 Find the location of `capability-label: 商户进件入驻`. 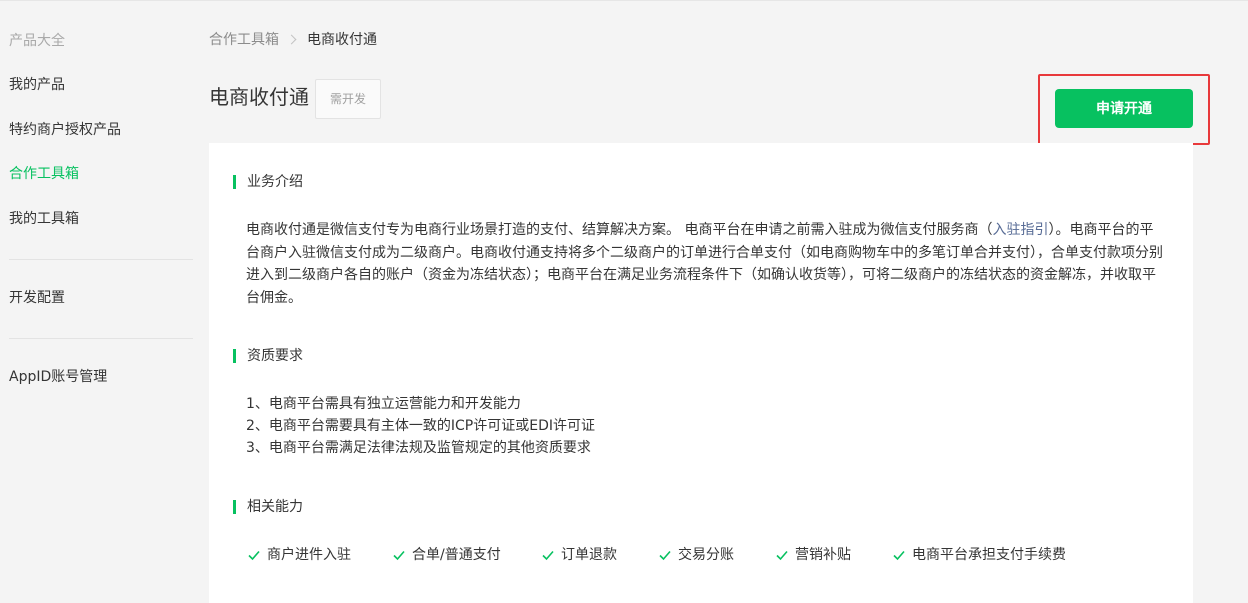

capability-label: 商户进件入驻 is located at coordinates (309, 555).